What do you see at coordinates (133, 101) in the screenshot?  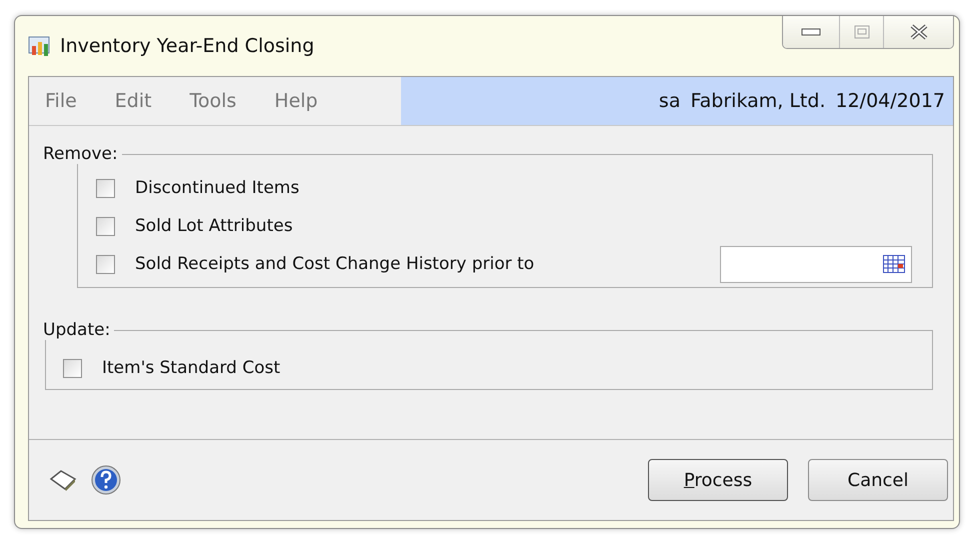 I see `menu-item: Edit` at bounding box center [133, 101].